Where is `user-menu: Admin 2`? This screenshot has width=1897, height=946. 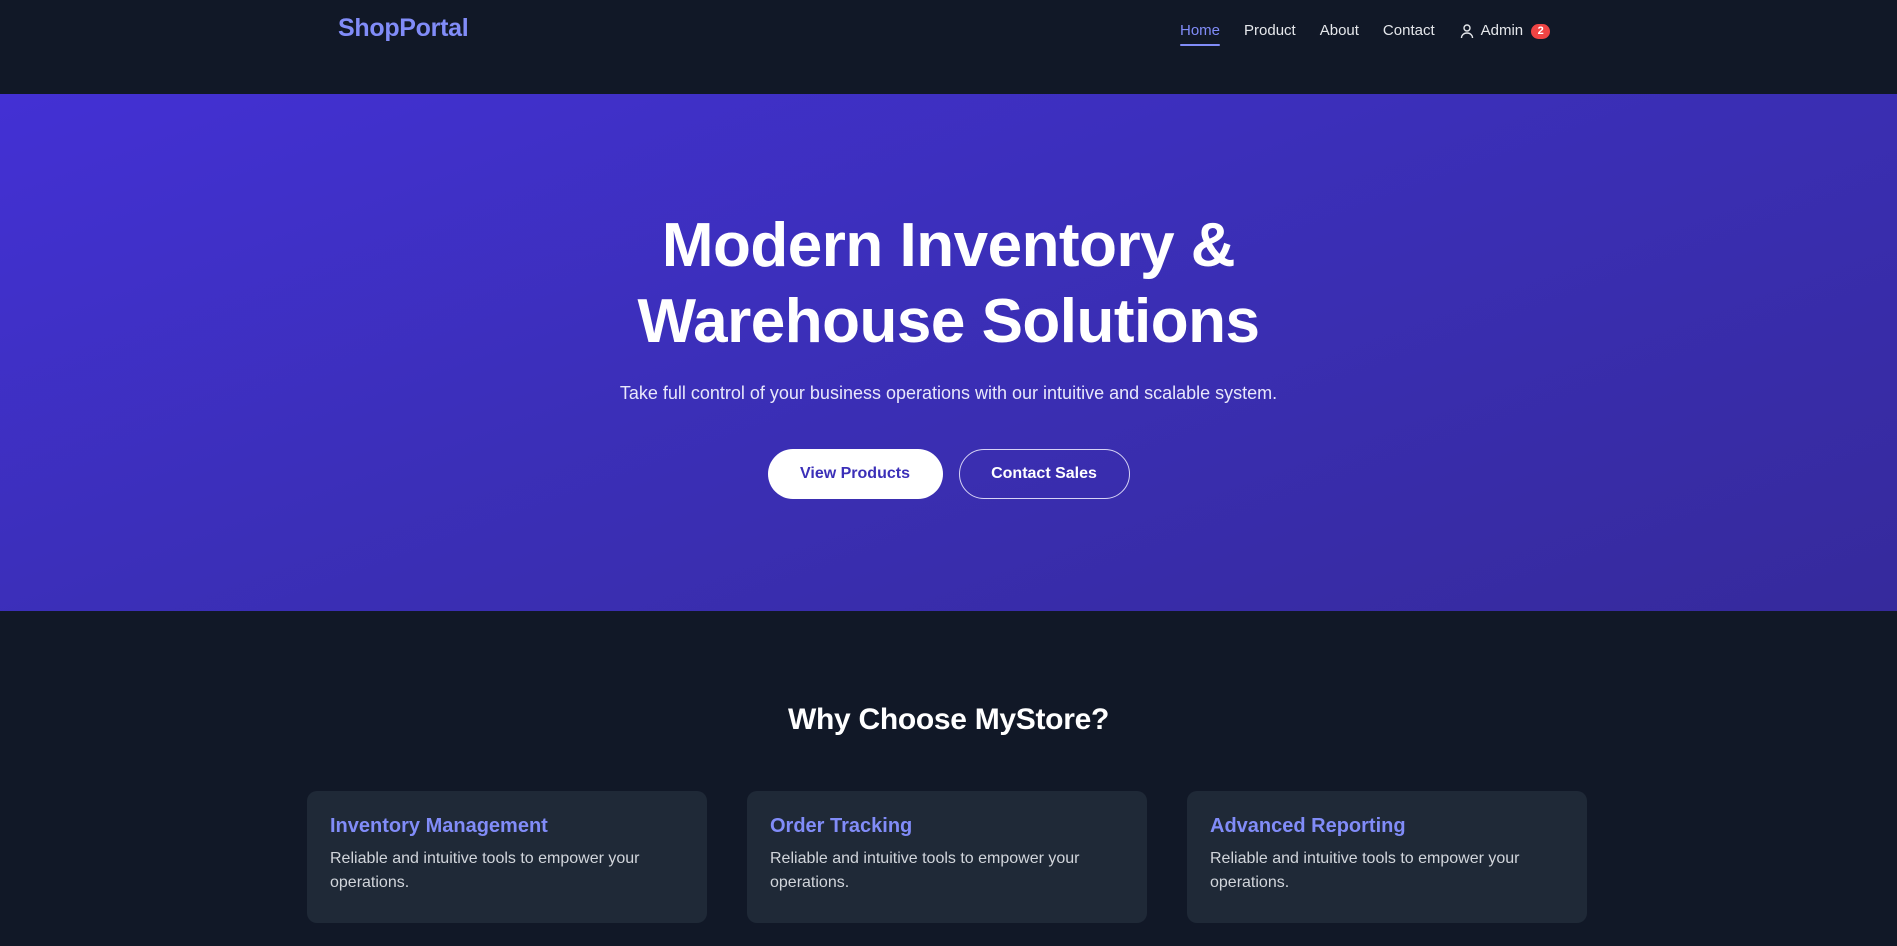 user-menu: Admin 2 is located at coordinates (1505, 31).